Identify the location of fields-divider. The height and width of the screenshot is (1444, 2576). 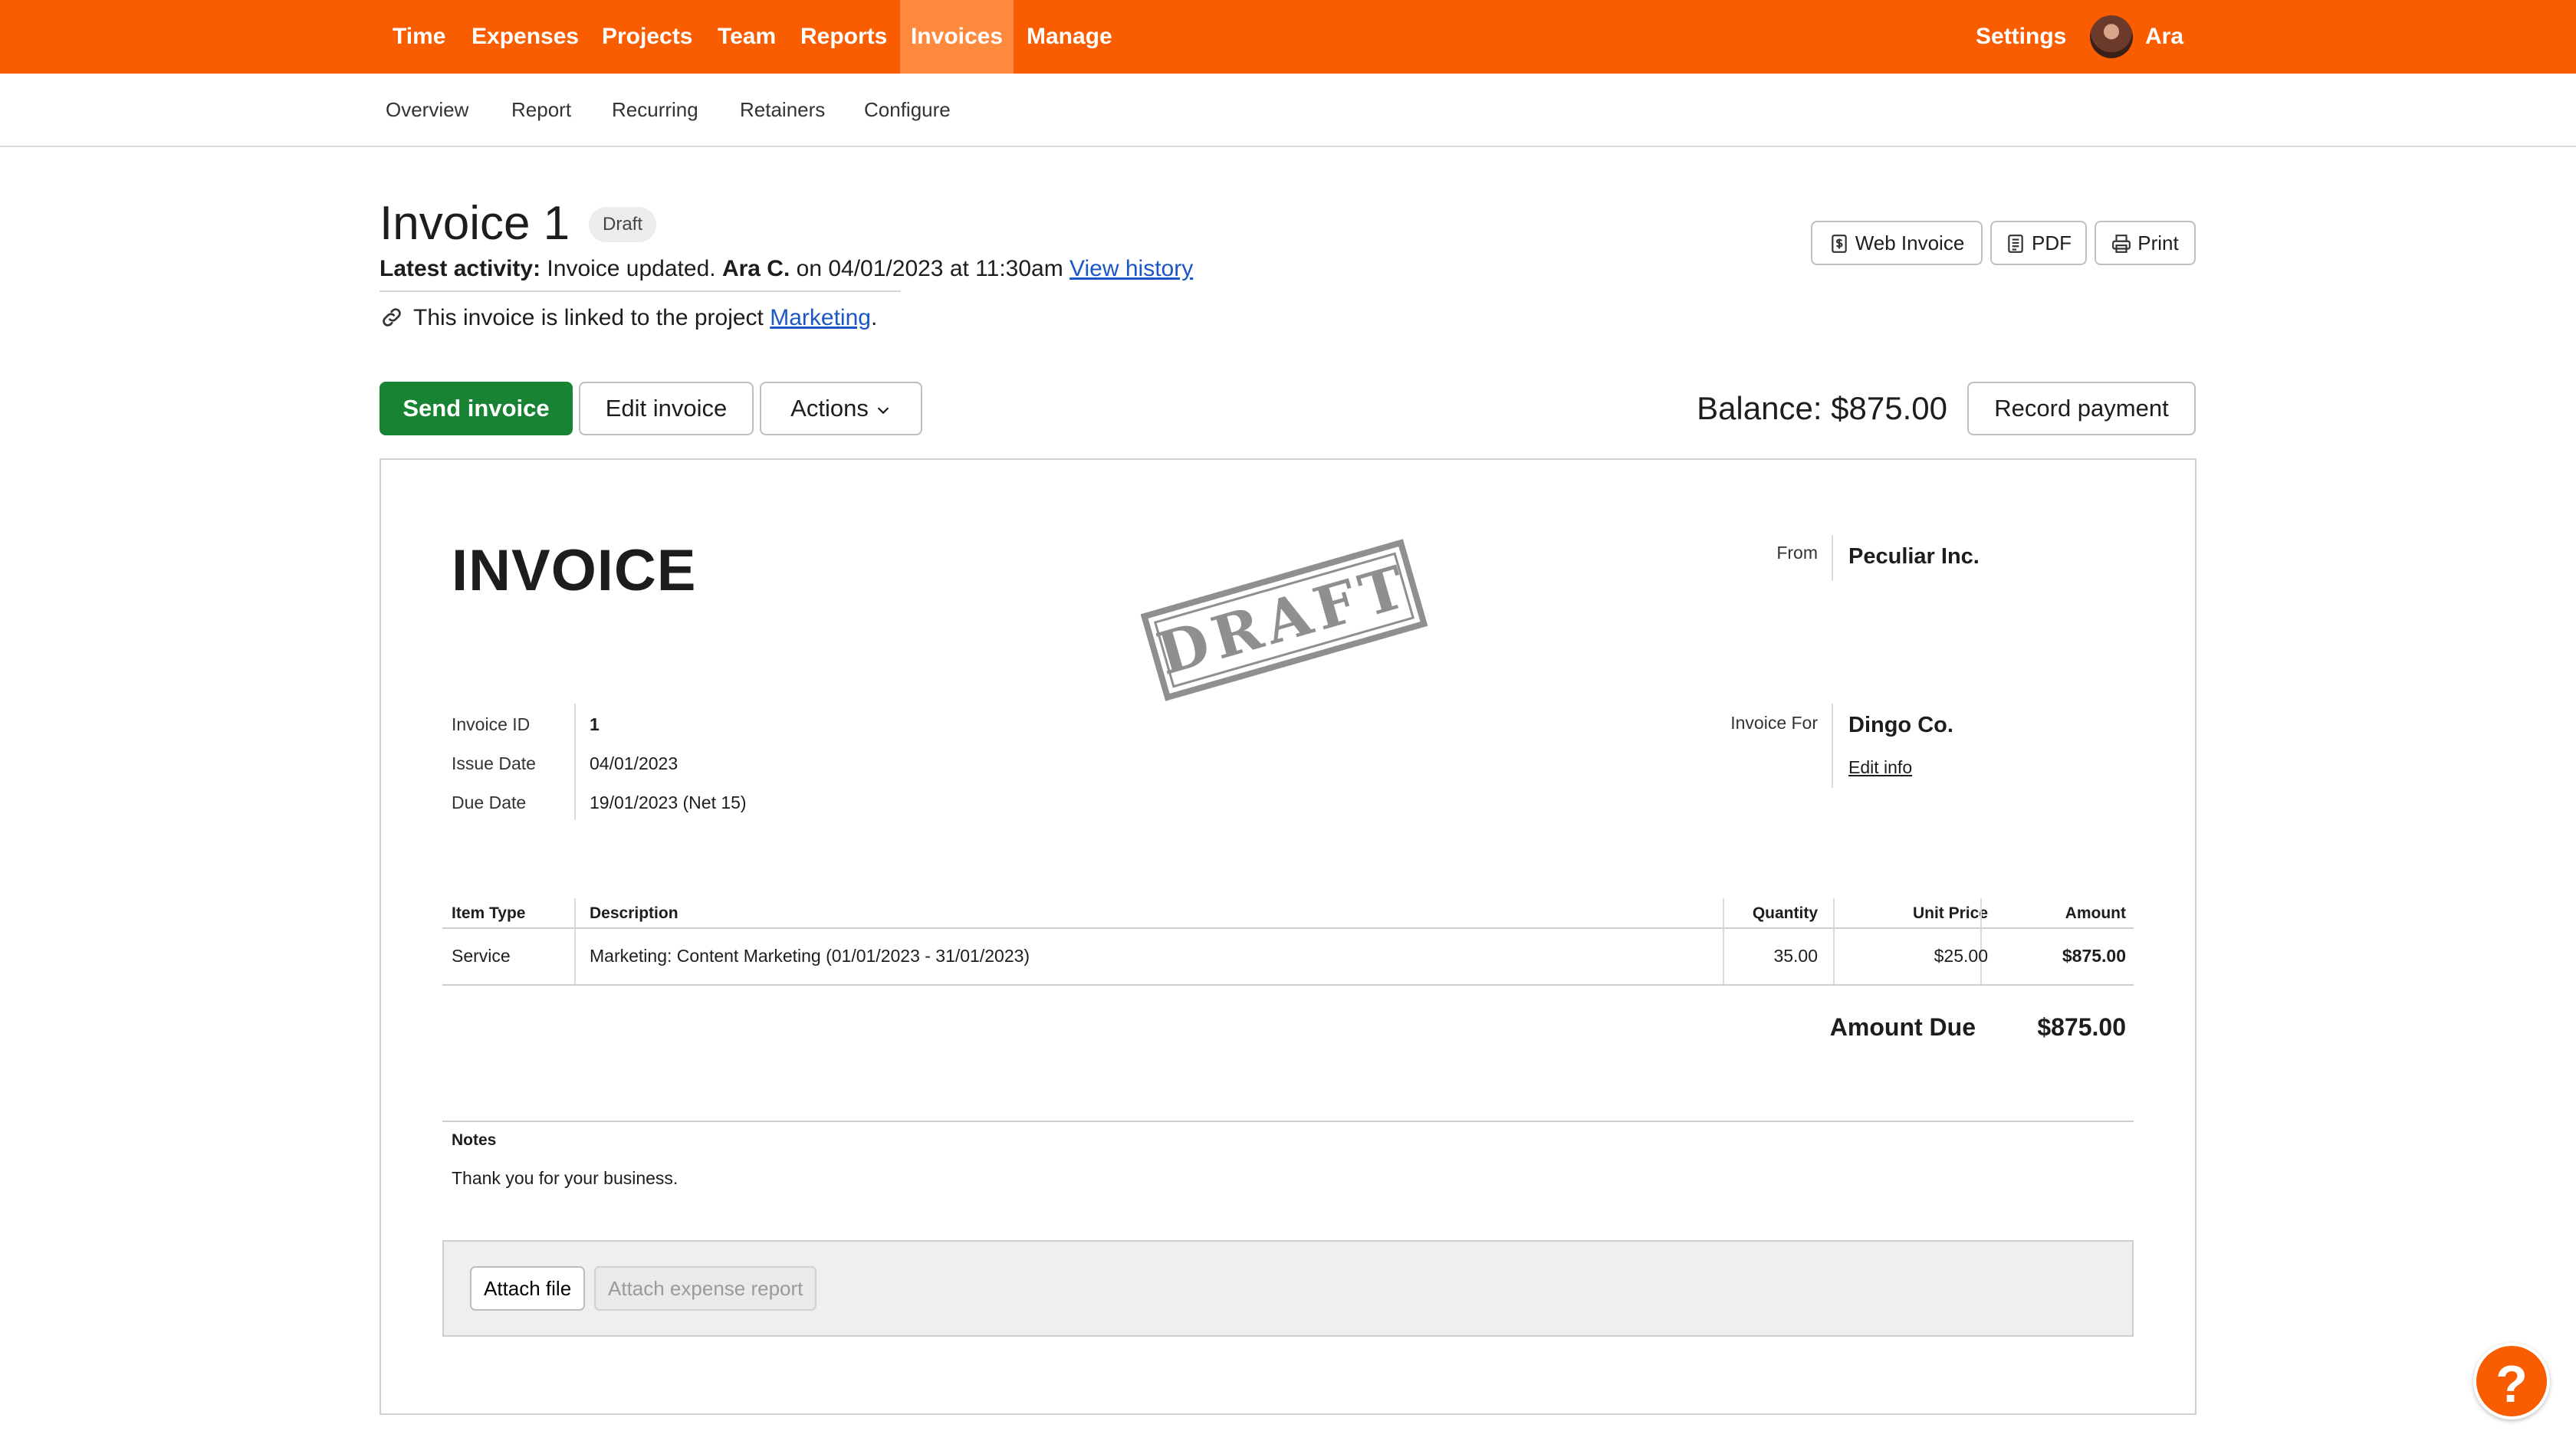
(575, 762).